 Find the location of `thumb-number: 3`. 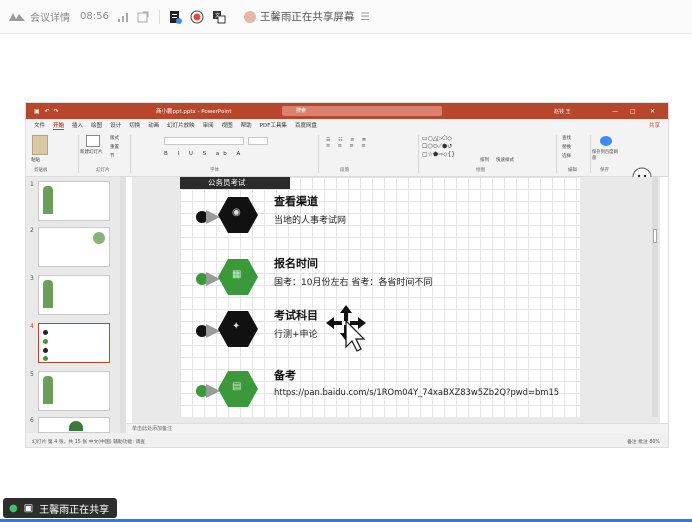

thumb-number: 3 is located at coordinates (32, 278).